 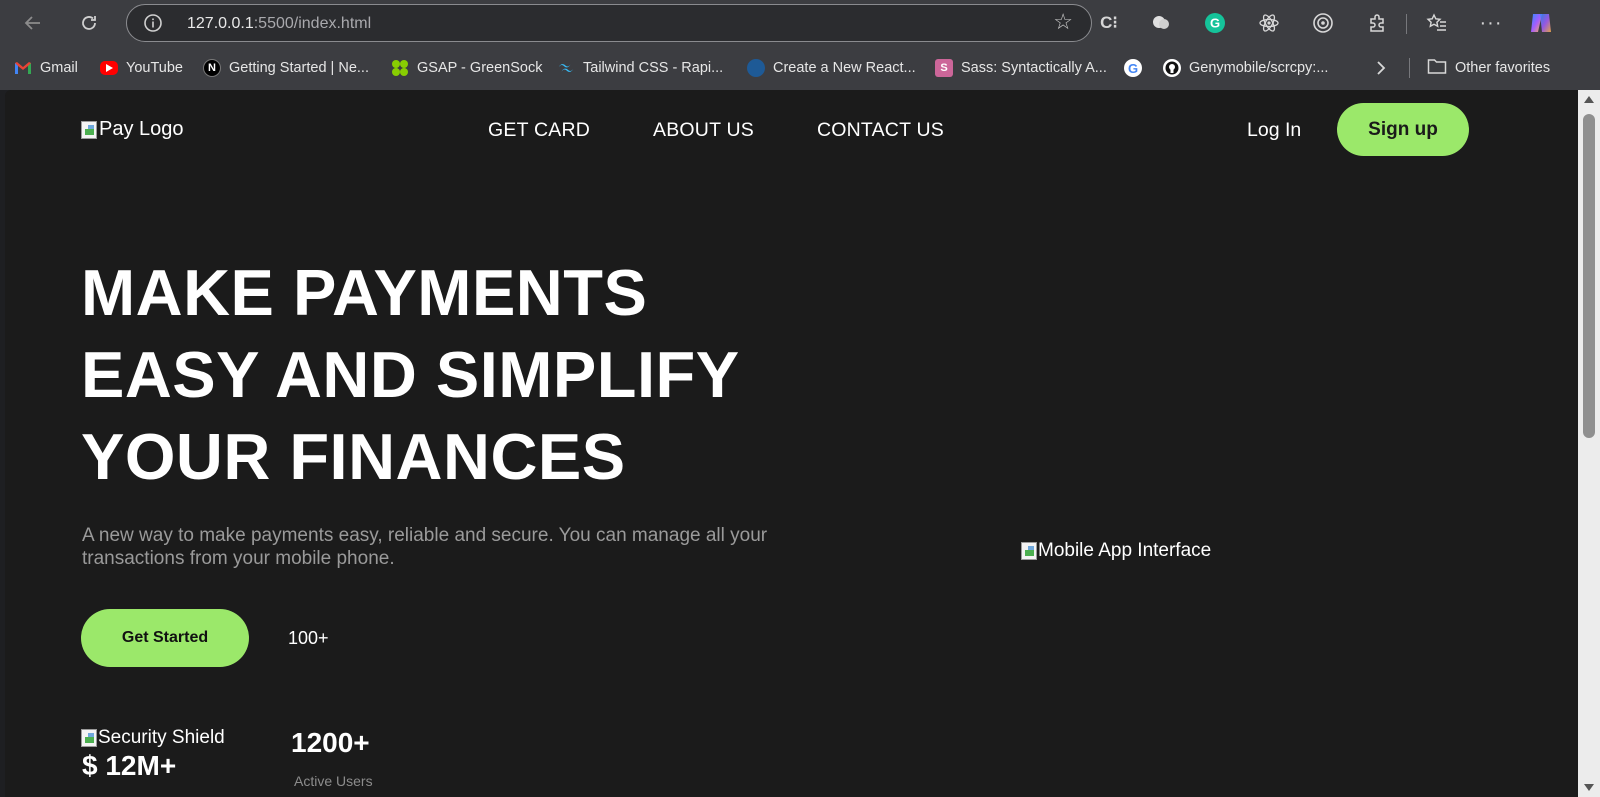 I want to click on signup-button: Sign up, so click(x=1403, y=129).